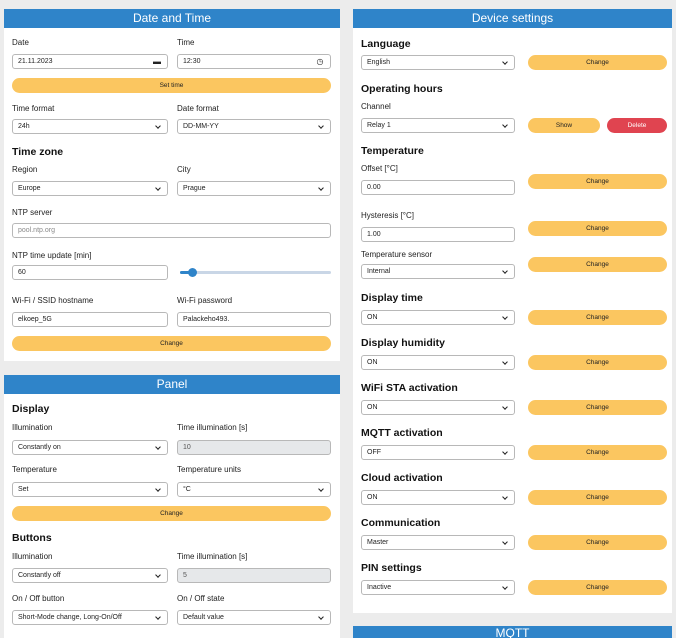 This screenshot has width=676, height=638. What do you see at coordinates (157, 62) in the screenshot?
I see `calendar-icon: ▬` at bounding box center [157, 62].